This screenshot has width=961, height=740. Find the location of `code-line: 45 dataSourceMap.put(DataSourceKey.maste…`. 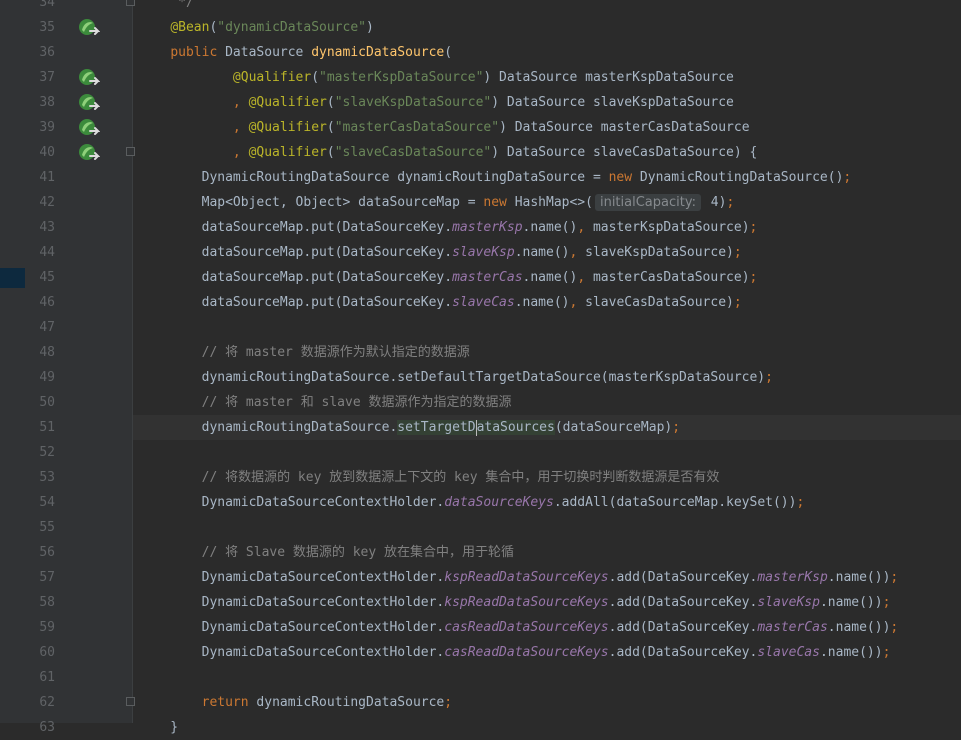

code-line: 45 dataSourceMap.put(DataSourceKey.maste… is located at coordinates (480, 277).